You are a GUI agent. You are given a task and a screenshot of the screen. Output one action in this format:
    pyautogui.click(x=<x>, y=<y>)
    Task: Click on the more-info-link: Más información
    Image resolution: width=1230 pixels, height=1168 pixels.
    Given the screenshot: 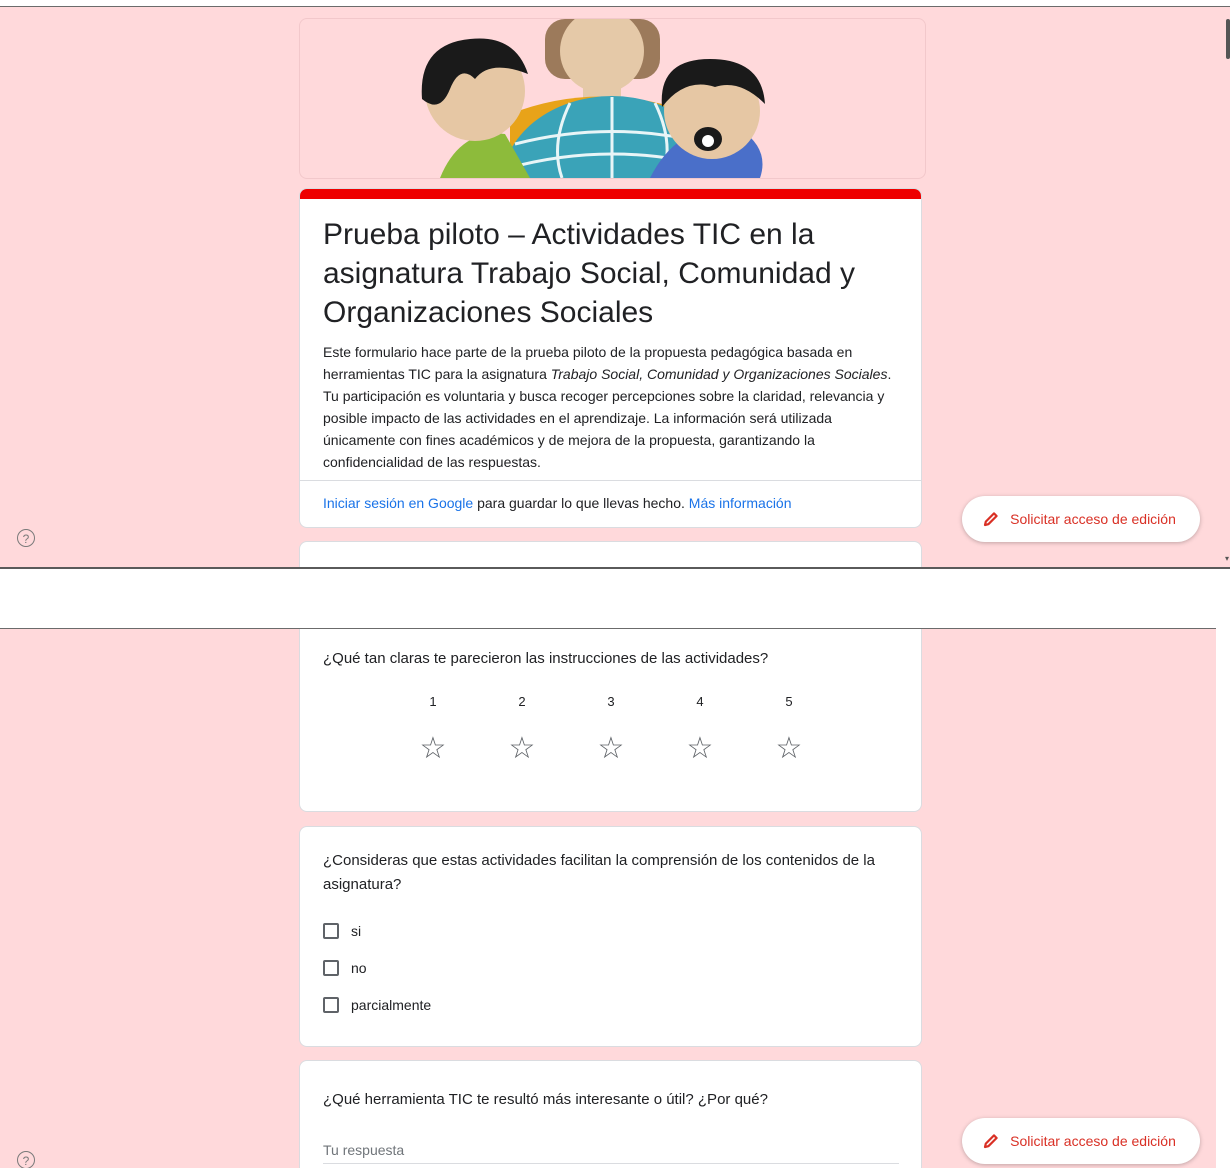 What is the action you would take?
    pyautogui.click(x=740, y=503)
    